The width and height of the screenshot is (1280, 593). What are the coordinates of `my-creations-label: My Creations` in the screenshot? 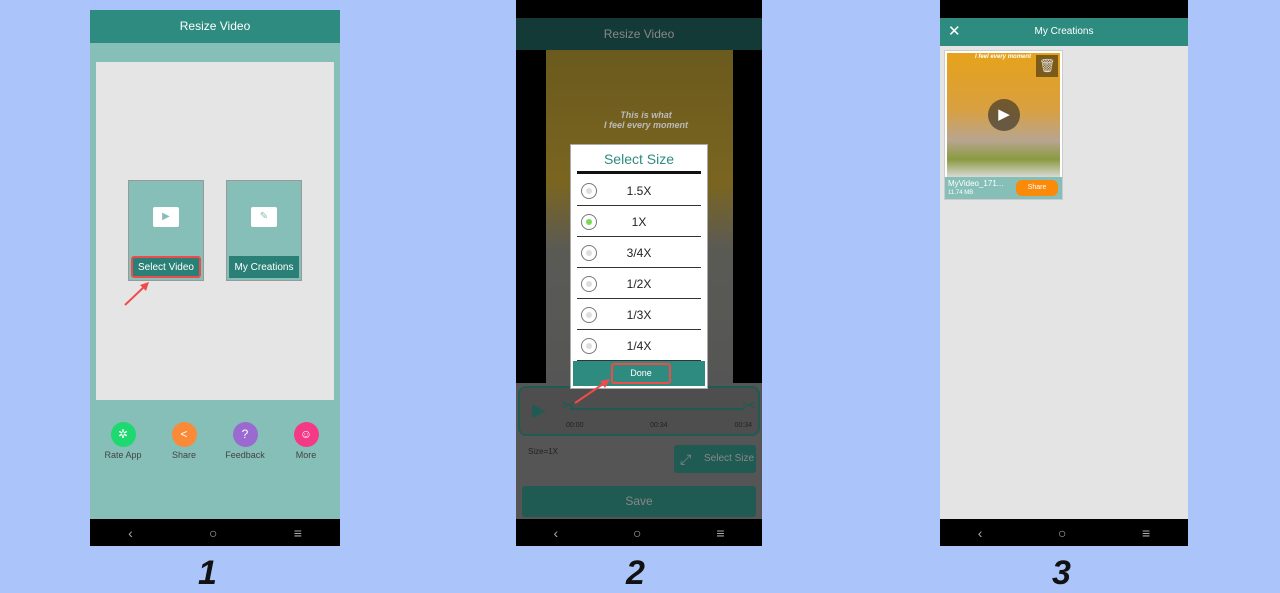 It's located at (264, 267).